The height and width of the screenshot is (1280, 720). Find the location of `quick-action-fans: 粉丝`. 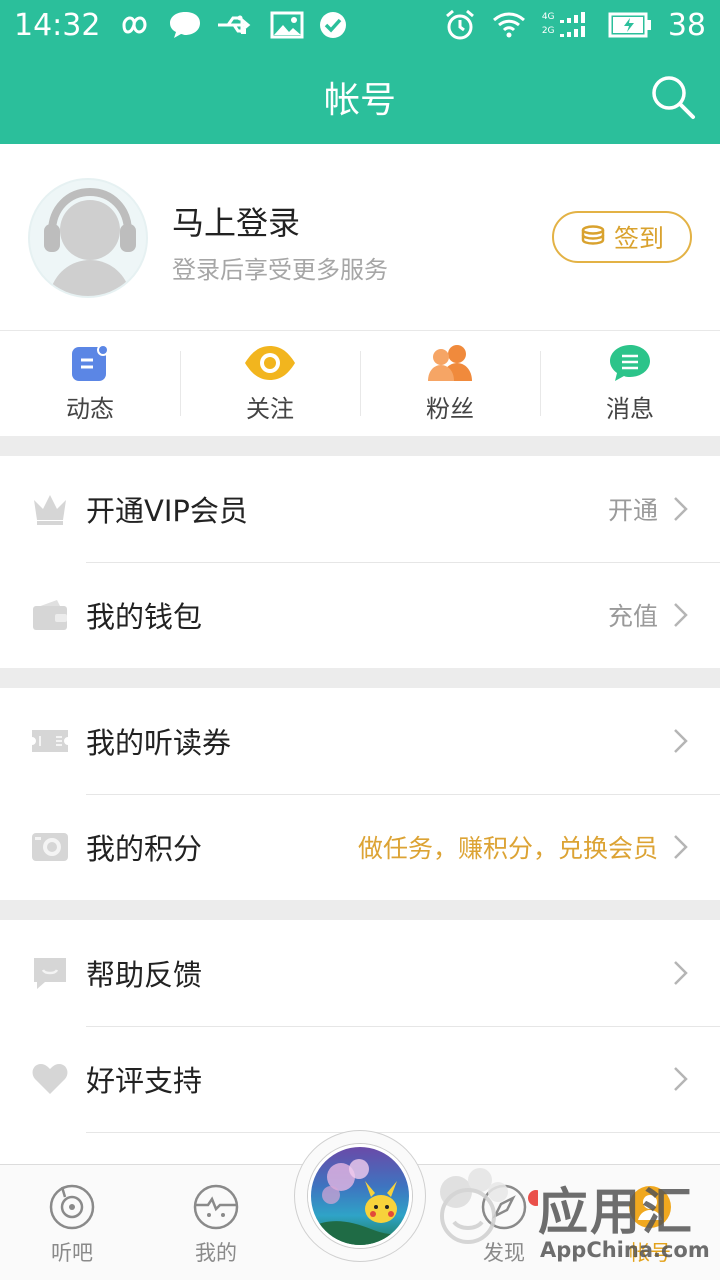

quick-action-fans: 粉丝 is located at coordinates (450, 383).